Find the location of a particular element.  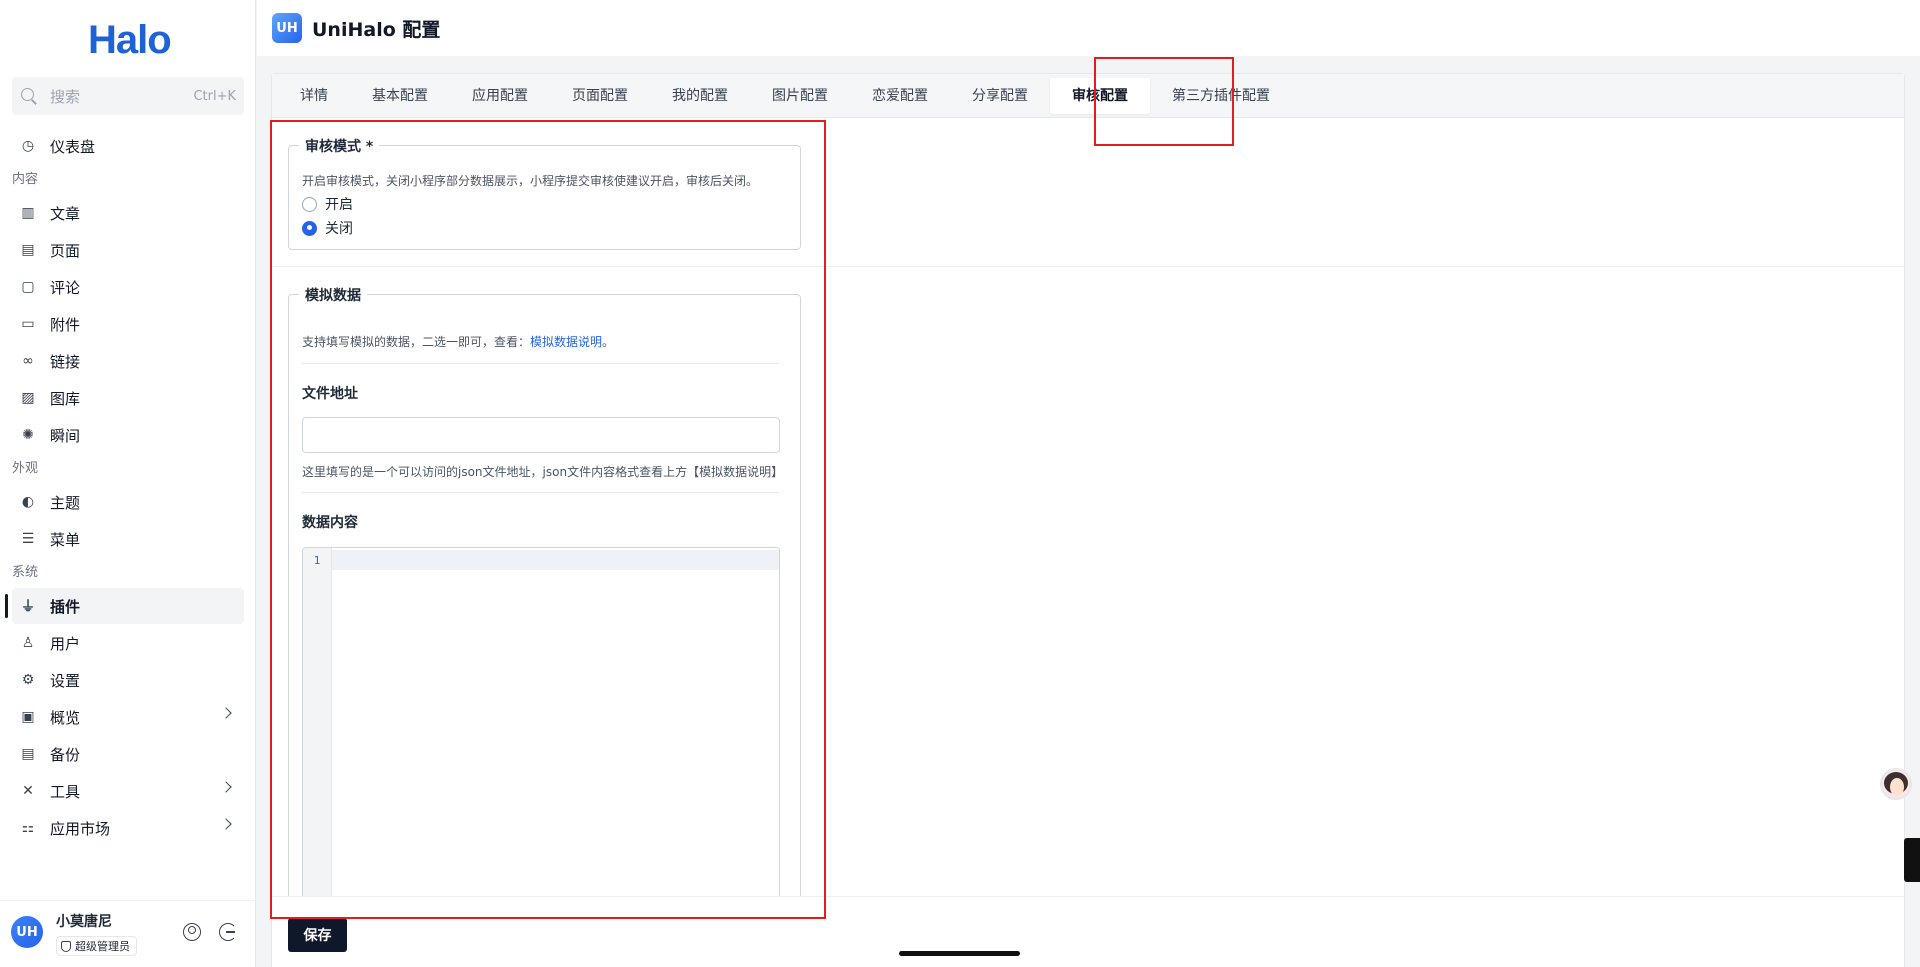

shield-icon is located at coordinates (66, 946).